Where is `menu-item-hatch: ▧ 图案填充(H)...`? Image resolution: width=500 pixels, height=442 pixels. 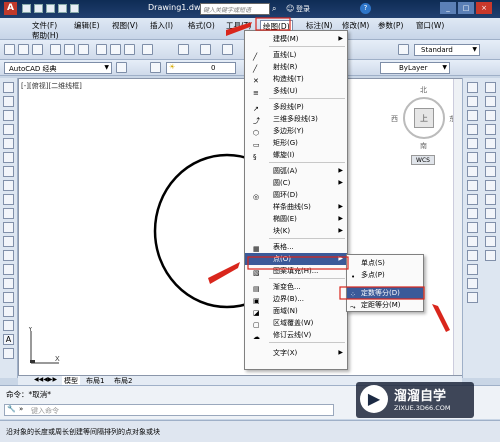
menu-item-hatch: ▧ 图案填充(H)... is located at coordinates (296, 271).